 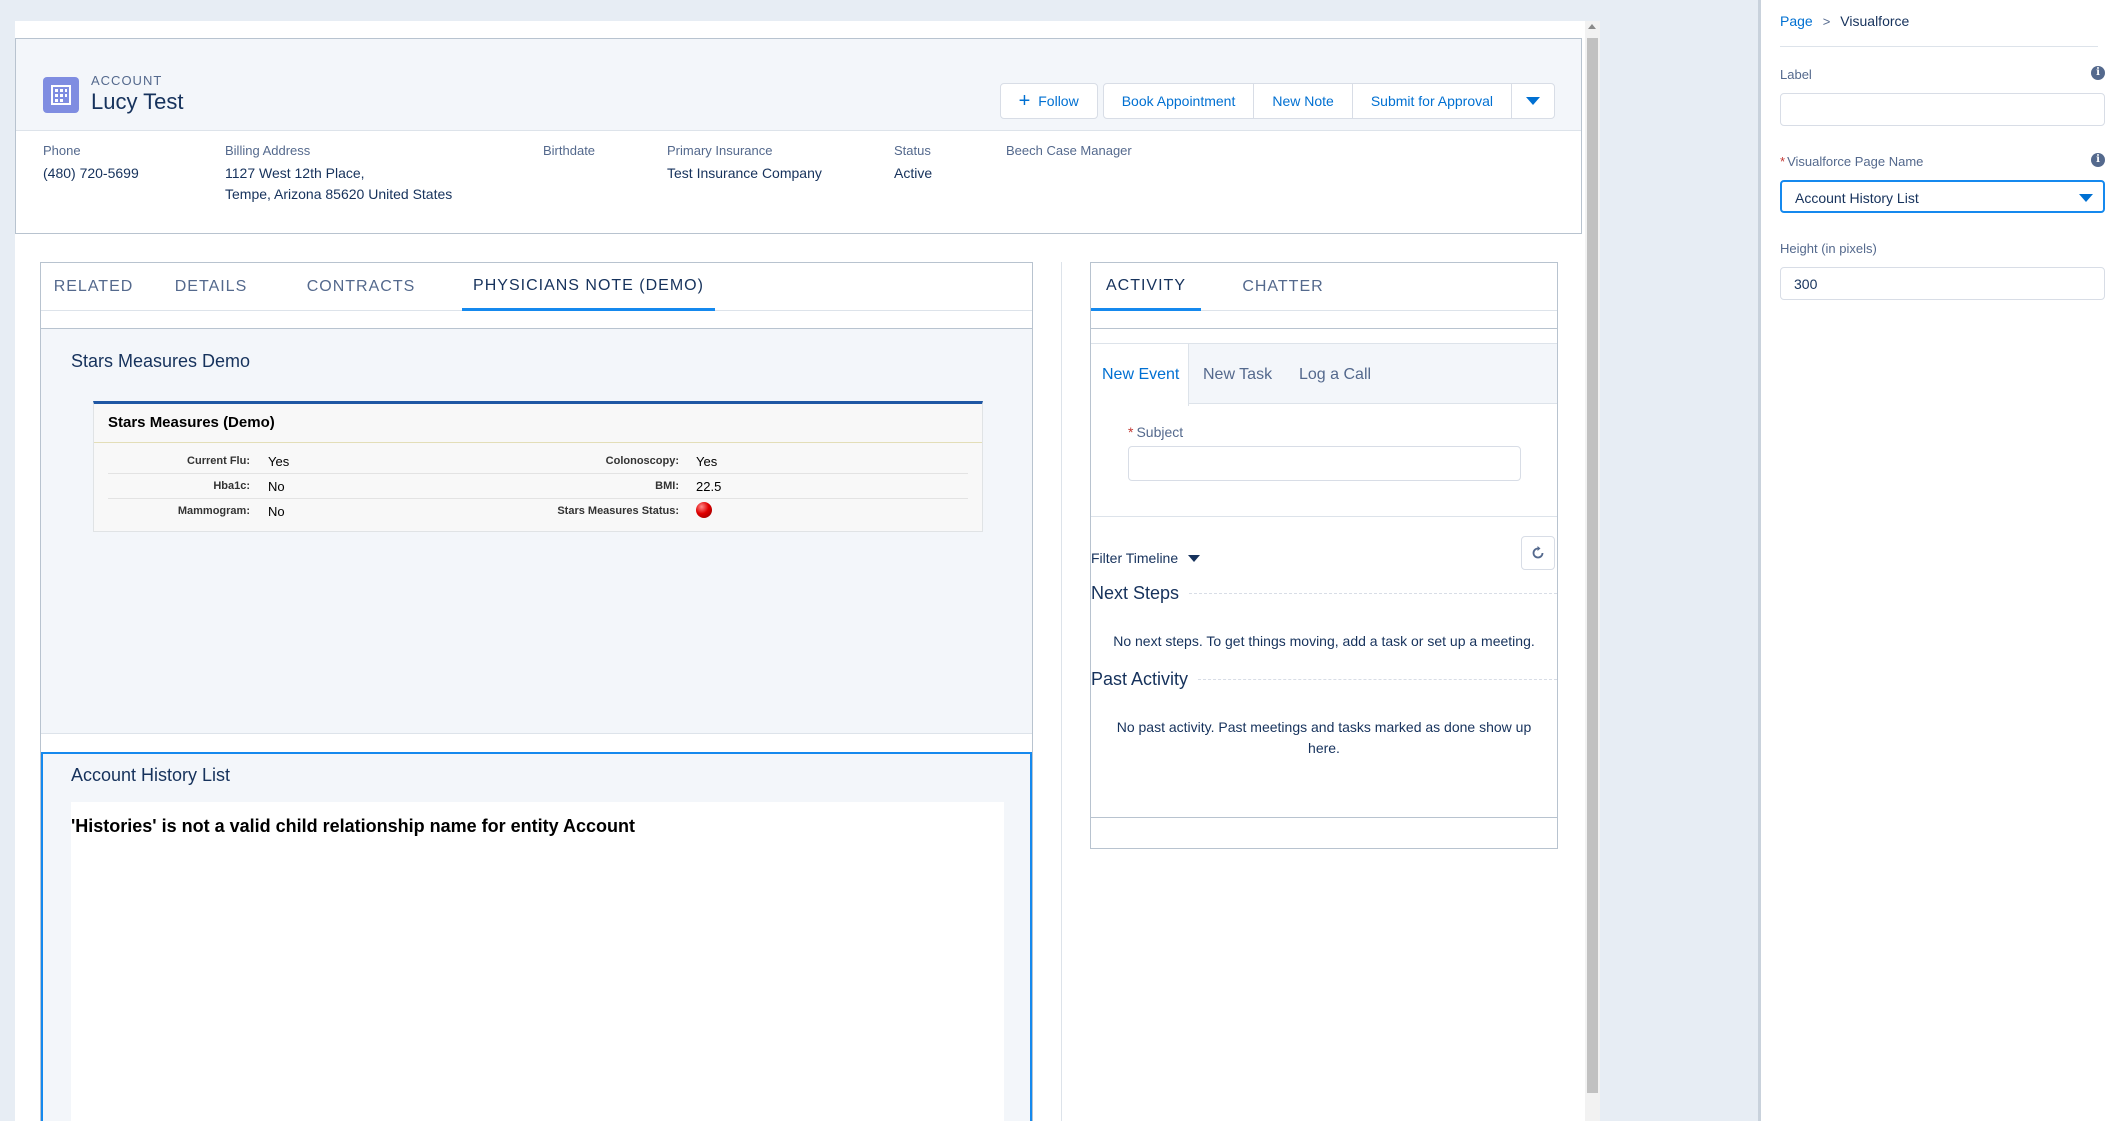 What do you see at coordinates (127, 80) in the screenshot?
I see `record-object-type: ACCOUNT` at bounding box center [127, 80].